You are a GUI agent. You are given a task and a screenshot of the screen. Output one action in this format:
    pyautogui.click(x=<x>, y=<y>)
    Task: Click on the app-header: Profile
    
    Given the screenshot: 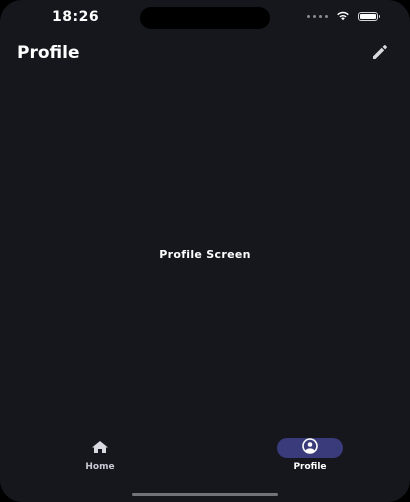 What is the action you would take?
    pyautogui.click(x=205, y=54)
    